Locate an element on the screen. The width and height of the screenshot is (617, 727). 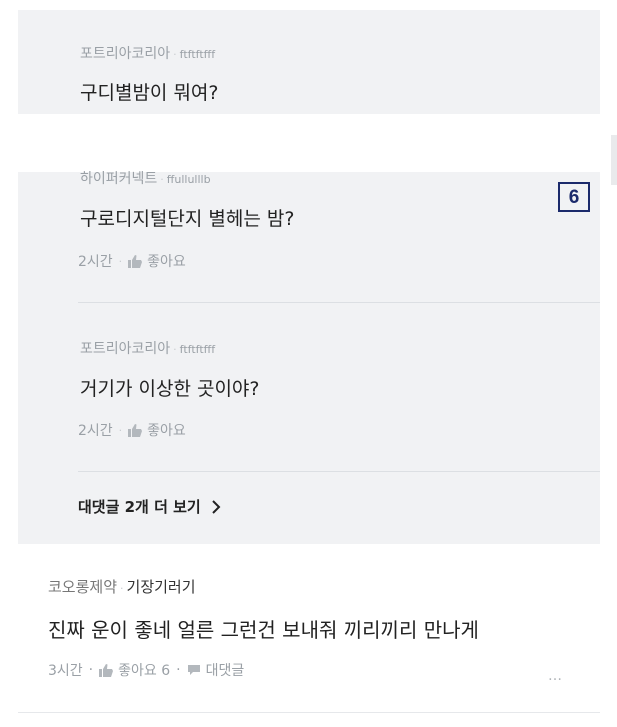
number-badge: 6 is located at coordinates (574, 197).